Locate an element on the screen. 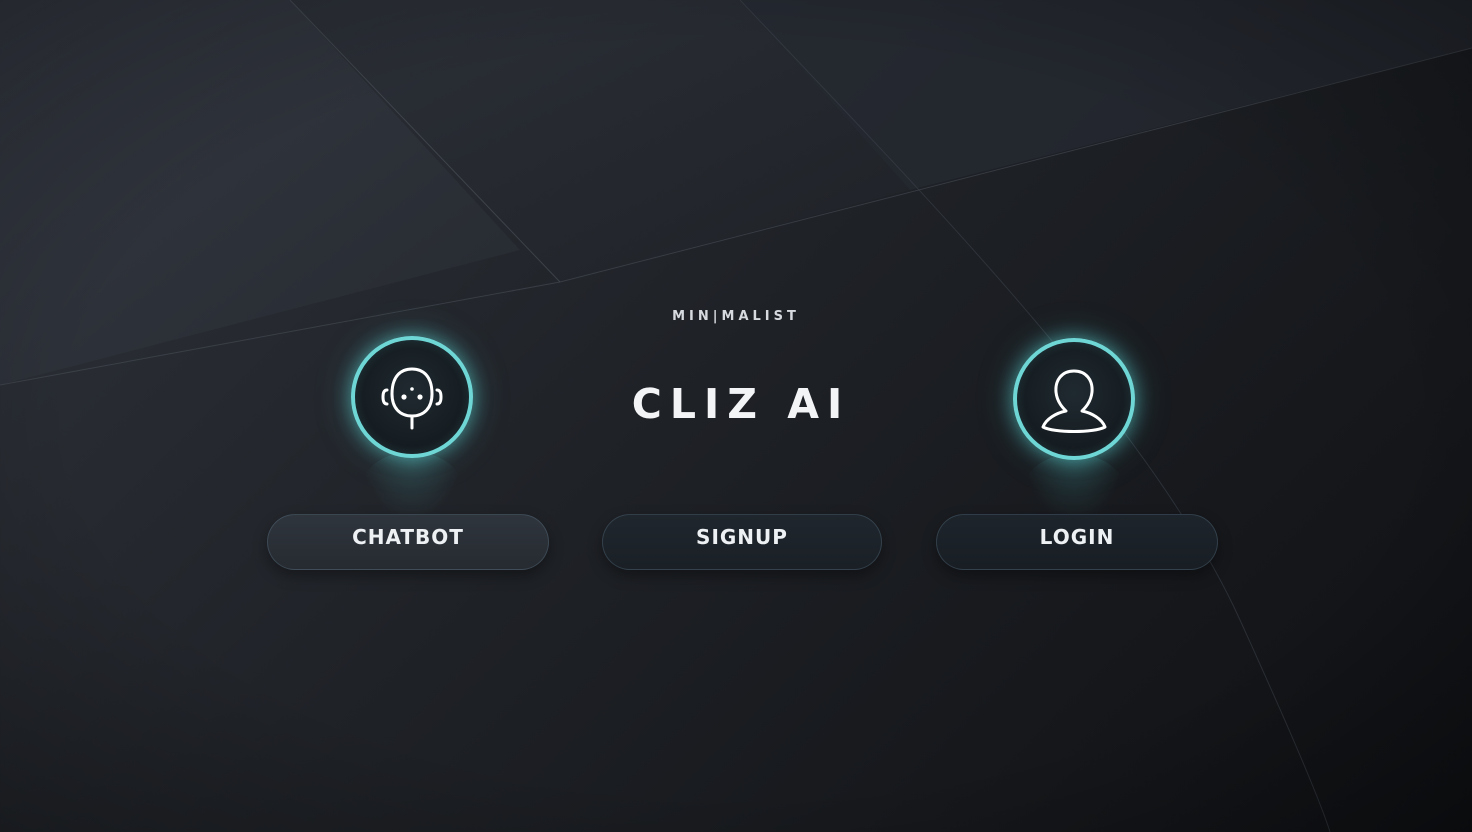  user-silhouette-icon is located at coordinates (1074, 401).